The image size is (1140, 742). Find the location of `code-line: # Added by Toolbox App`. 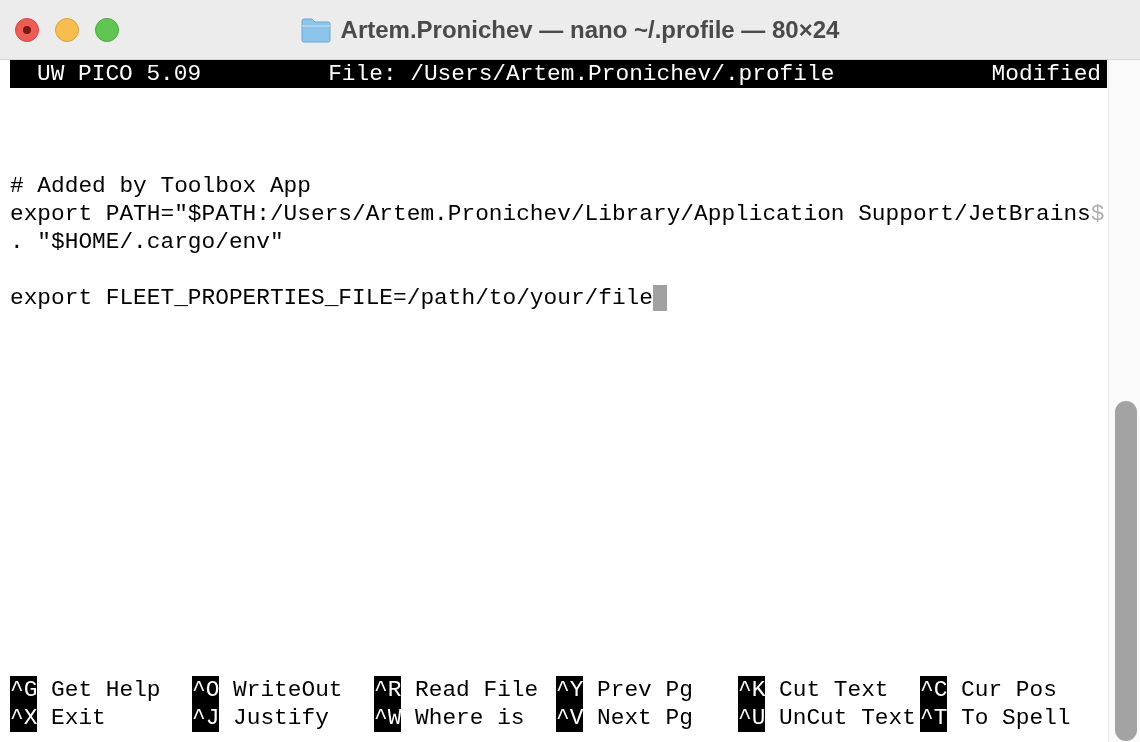

code-line: # Added by Toolbox App is located at coordinates (160, 186).